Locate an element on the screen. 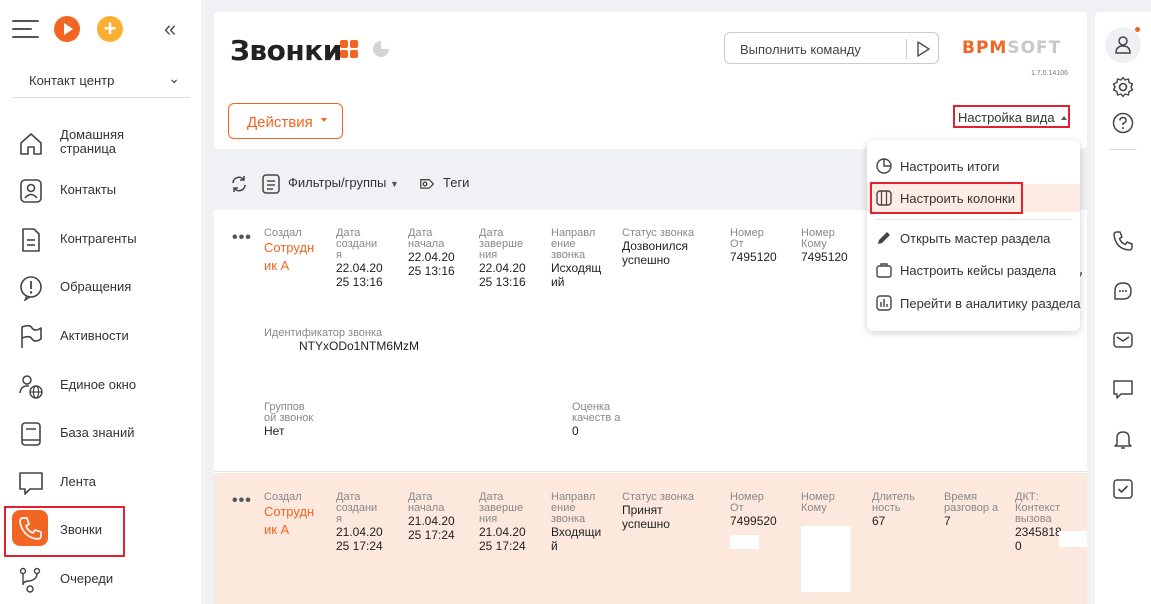  direction-cell: Направл ение звонка Исходящ ий is located at coordinates (576, 258).